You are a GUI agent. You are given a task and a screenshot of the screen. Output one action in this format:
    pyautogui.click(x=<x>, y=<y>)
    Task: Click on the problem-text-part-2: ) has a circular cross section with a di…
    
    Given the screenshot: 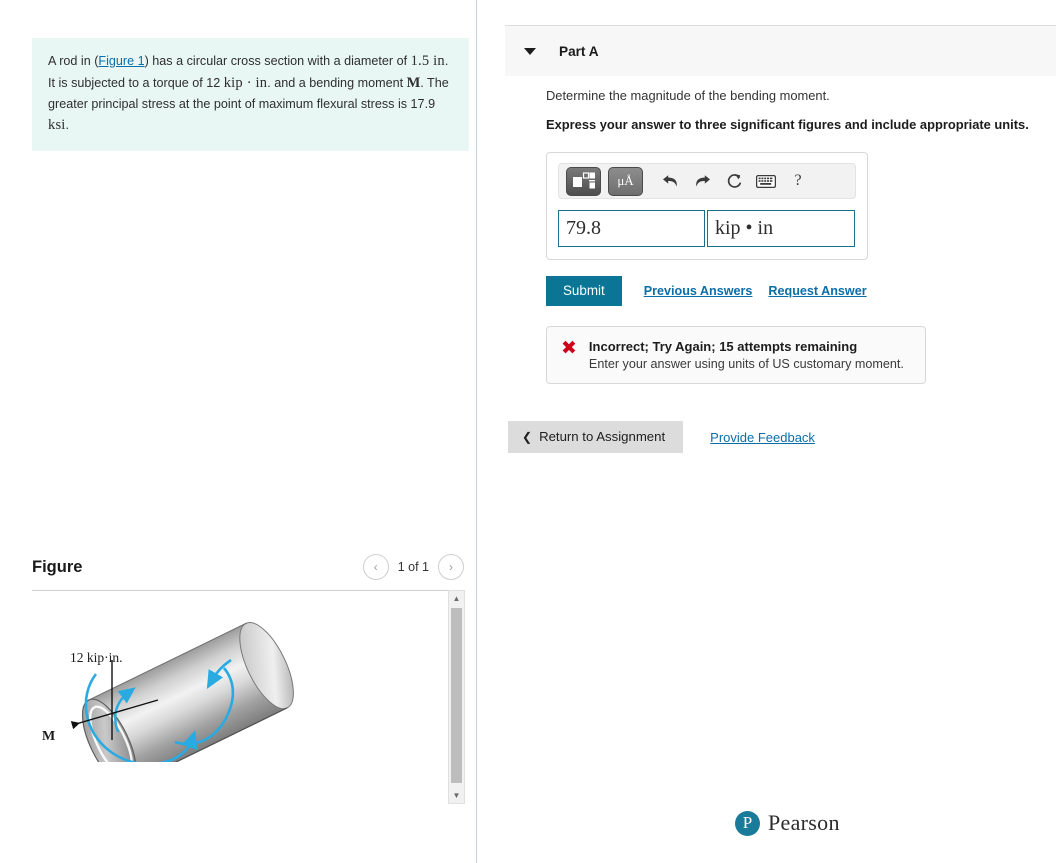 What is the action you would take?
    pyautogui.click(x=276, y=61)
    